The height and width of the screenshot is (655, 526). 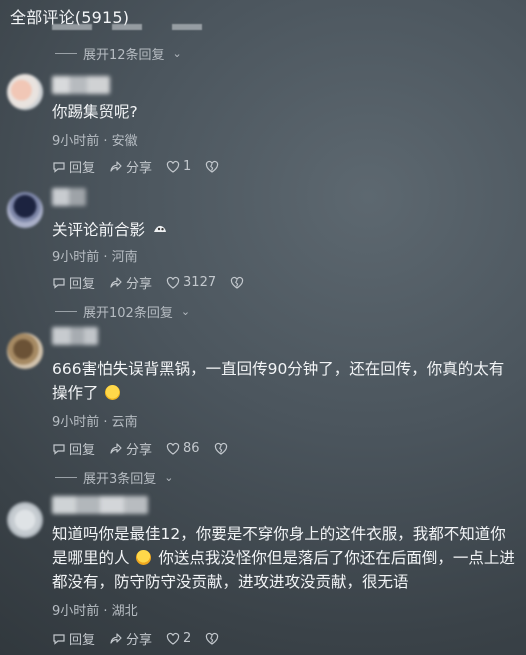 I want to click on comment-meta: 9小时前 · 安徽, so click(x=95, y=141).